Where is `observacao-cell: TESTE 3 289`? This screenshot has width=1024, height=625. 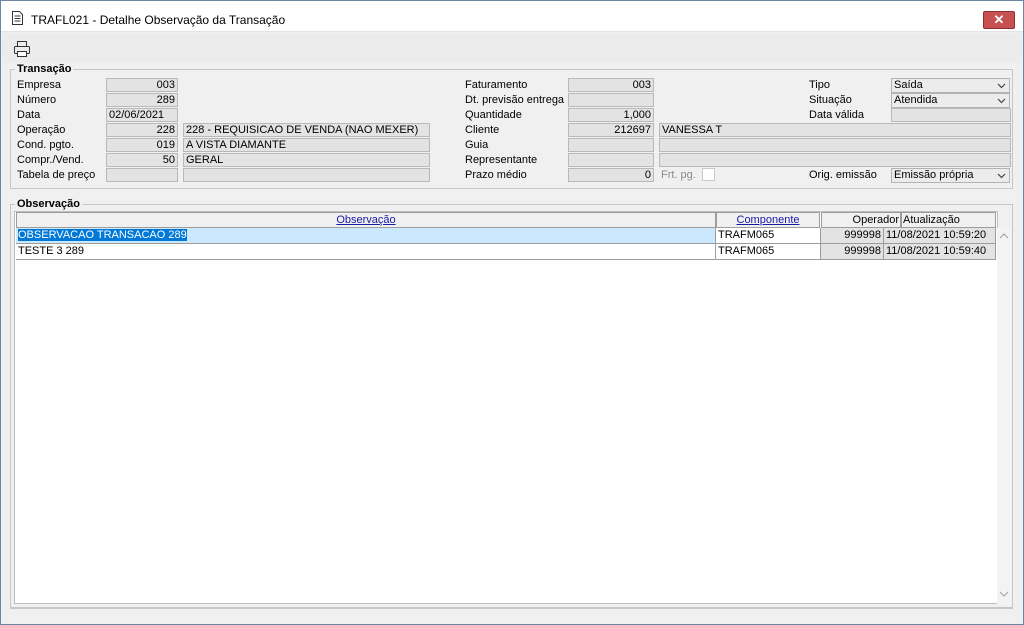 observacao-cell: TESTE 3 289 is located at coordinates (366, 252).